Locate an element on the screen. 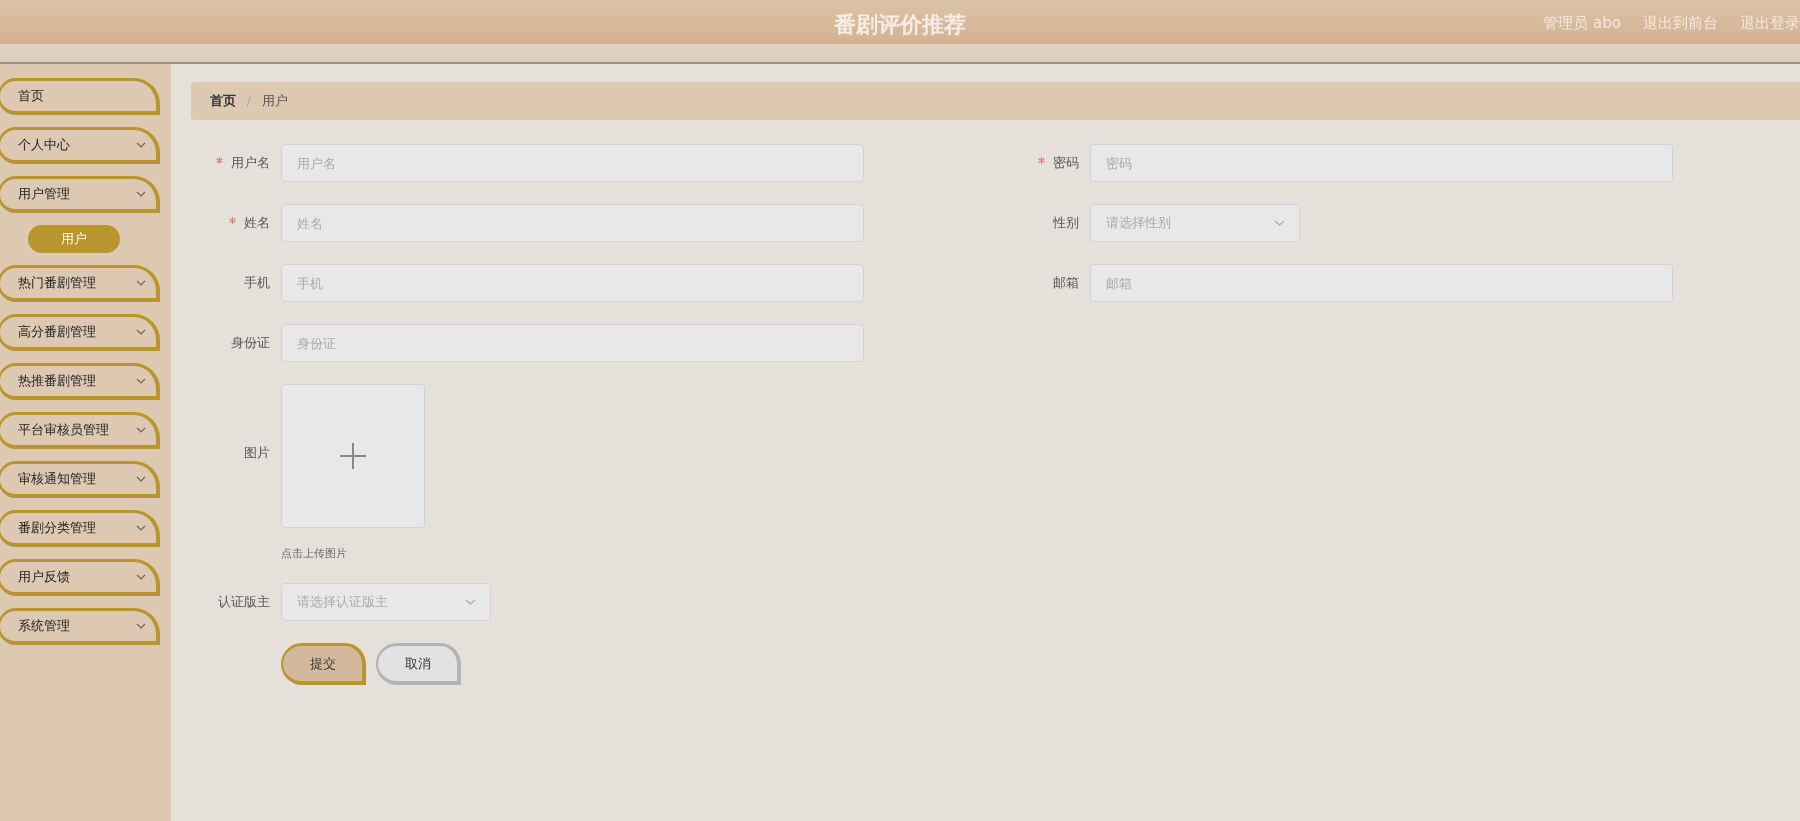 This screenshot has height=821, width=1800. menu-item: 首页 is located at coordinates (80, 96).